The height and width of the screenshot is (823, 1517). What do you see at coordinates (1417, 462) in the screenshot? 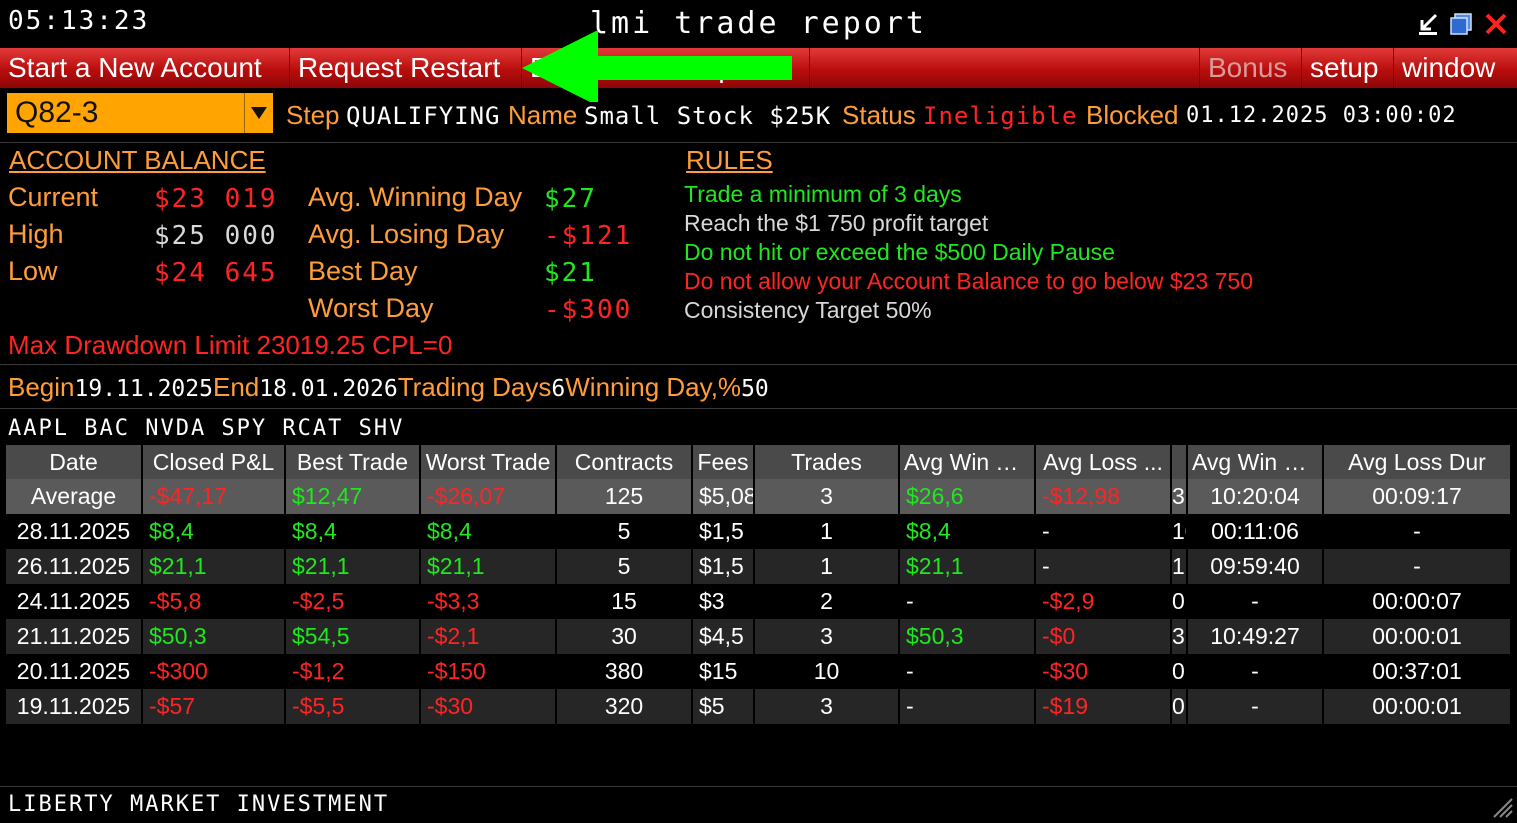
I see `column-header: Avg Loss Dur` at bounding box center [1417, 462].